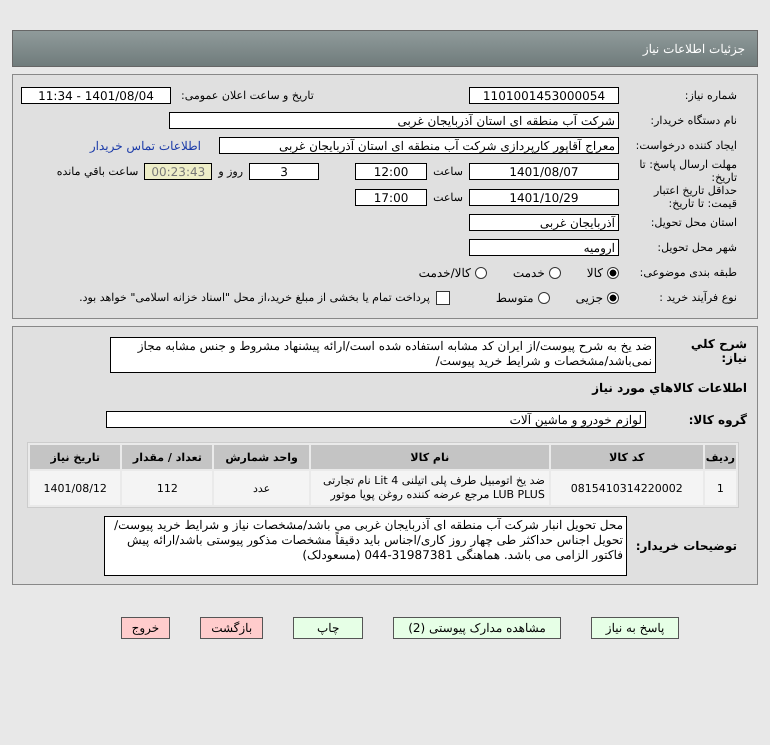 Image resolution: width=770 pixels, height=745 pixels. I want to click on column-header: تعداد / مقدار, so click(167, 457).